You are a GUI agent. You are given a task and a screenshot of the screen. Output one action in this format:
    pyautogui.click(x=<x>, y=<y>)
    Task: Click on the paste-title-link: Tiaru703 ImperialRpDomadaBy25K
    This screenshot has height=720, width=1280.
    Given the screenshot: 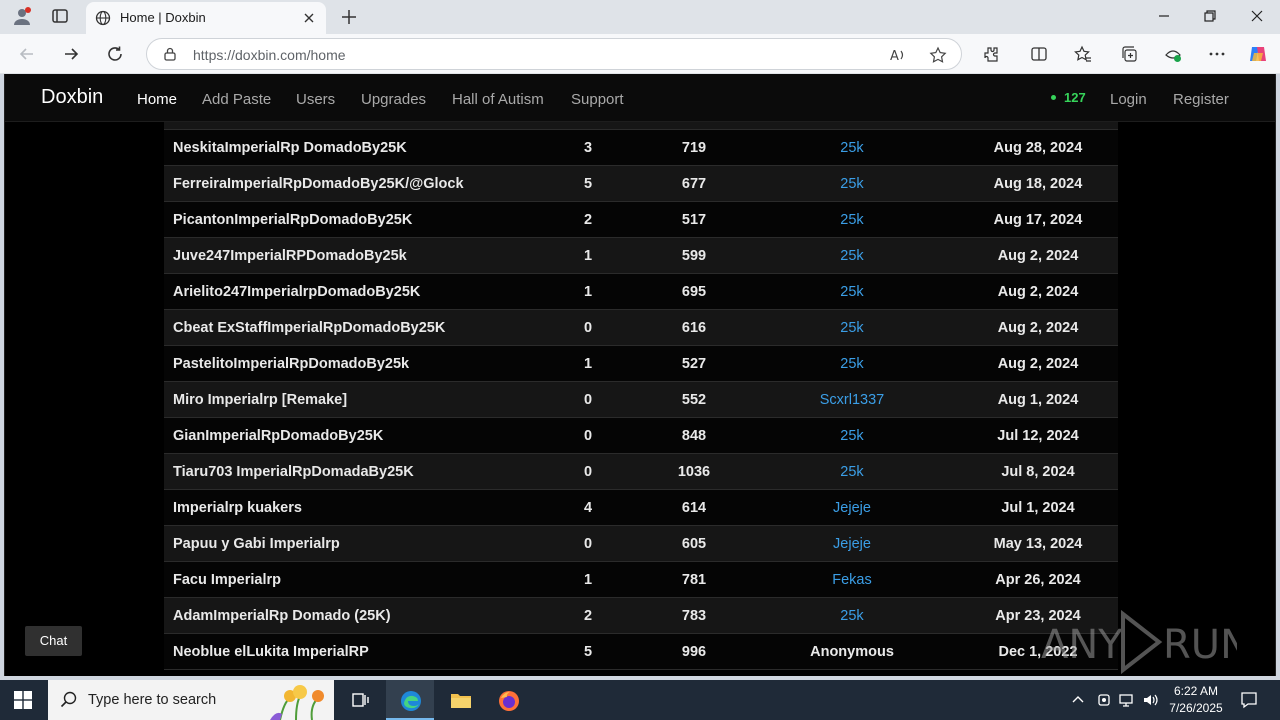 What is the action you would take?
    pyautogui.click(x=293, y=472)
    